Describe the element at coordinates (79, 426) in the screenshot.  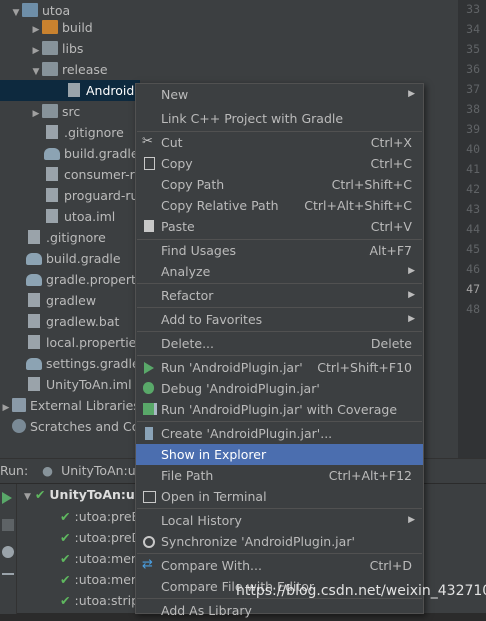
I see `tree-item-scratches: Scratches and Con` at that location.